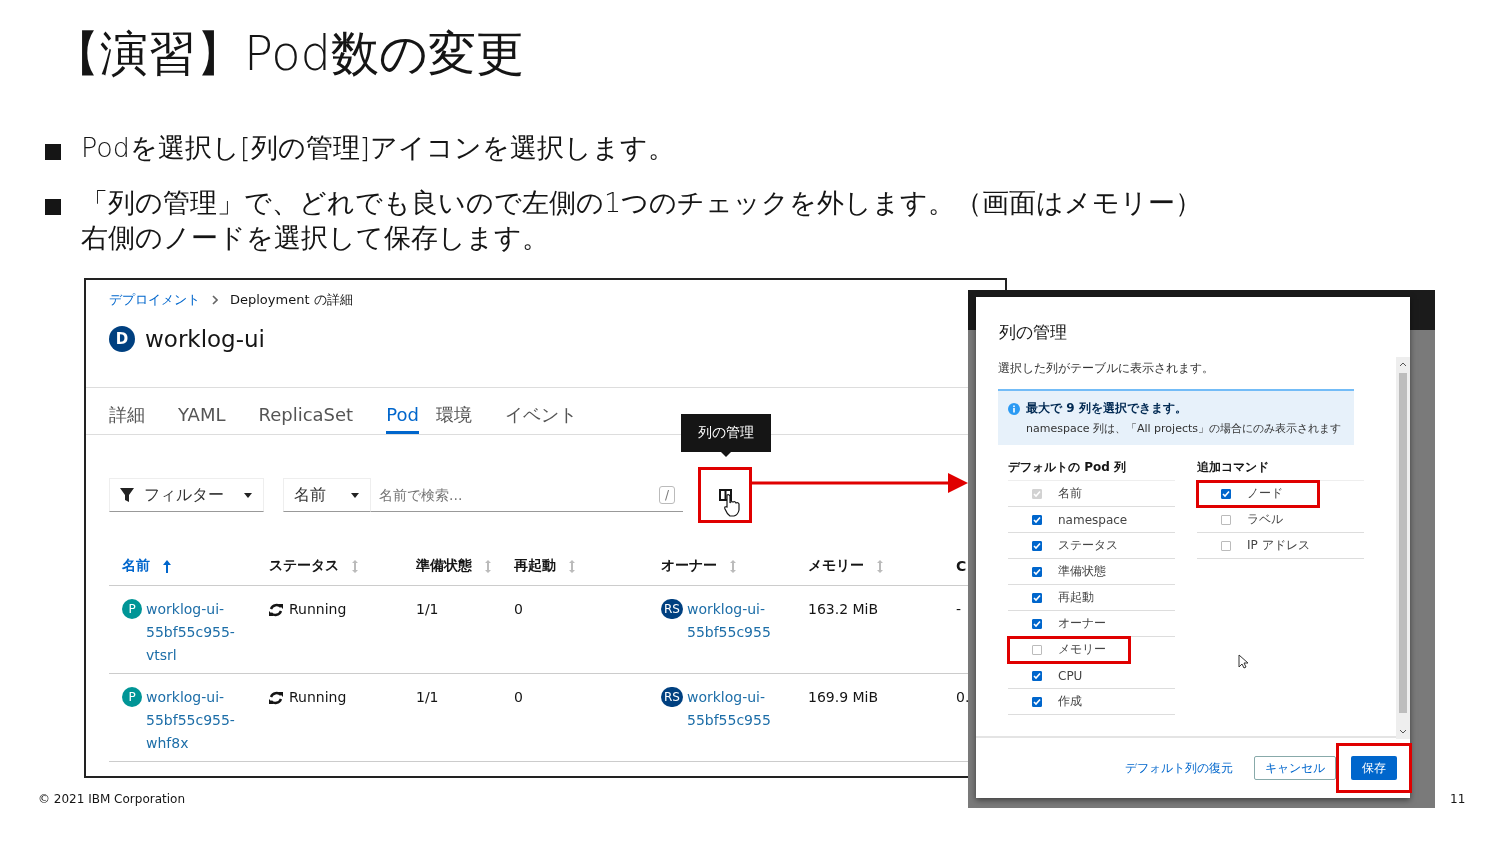 This screenshot has width=1500, height=843. Describe the element at coordinates (1070, 701) in the screenshot. I see `checkbox-label: 作成` at that location.